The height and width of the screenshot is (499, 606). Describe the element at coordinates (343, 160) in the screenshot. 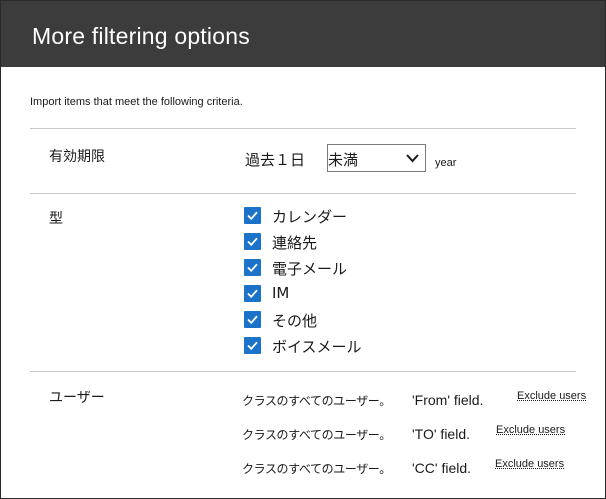

I see `expiry-select-value: 未満` at that location.